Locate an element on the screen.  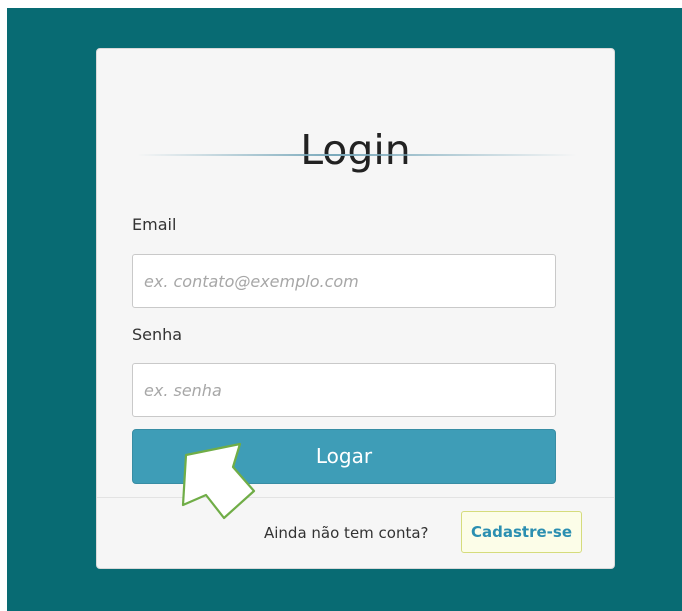
signup-button: Cadastre-se is located at coordinates (521, 532).